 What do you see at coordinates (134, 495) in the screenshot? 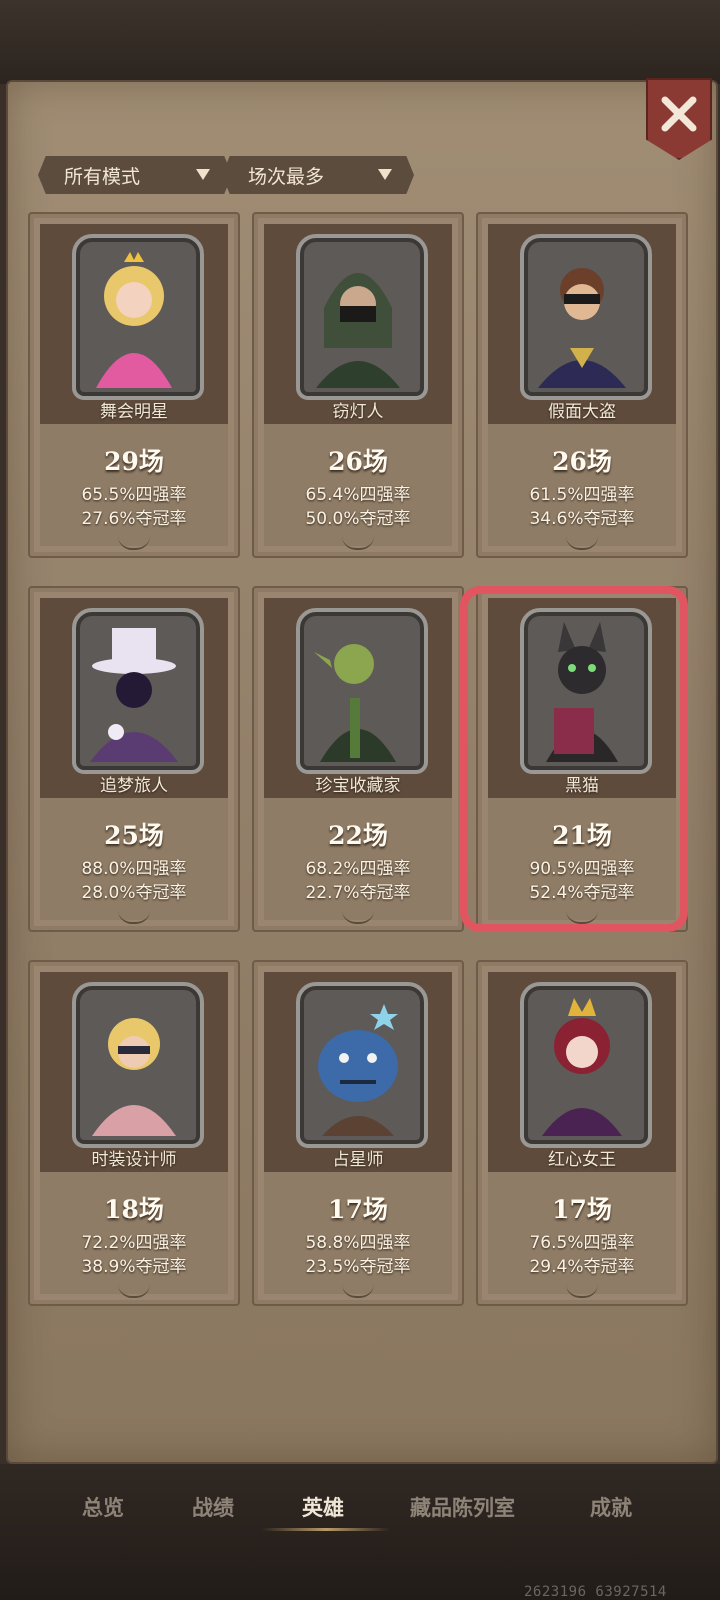
I see `hero-top4-rate: 65.5%四强率` at bounding box center [134, 495].